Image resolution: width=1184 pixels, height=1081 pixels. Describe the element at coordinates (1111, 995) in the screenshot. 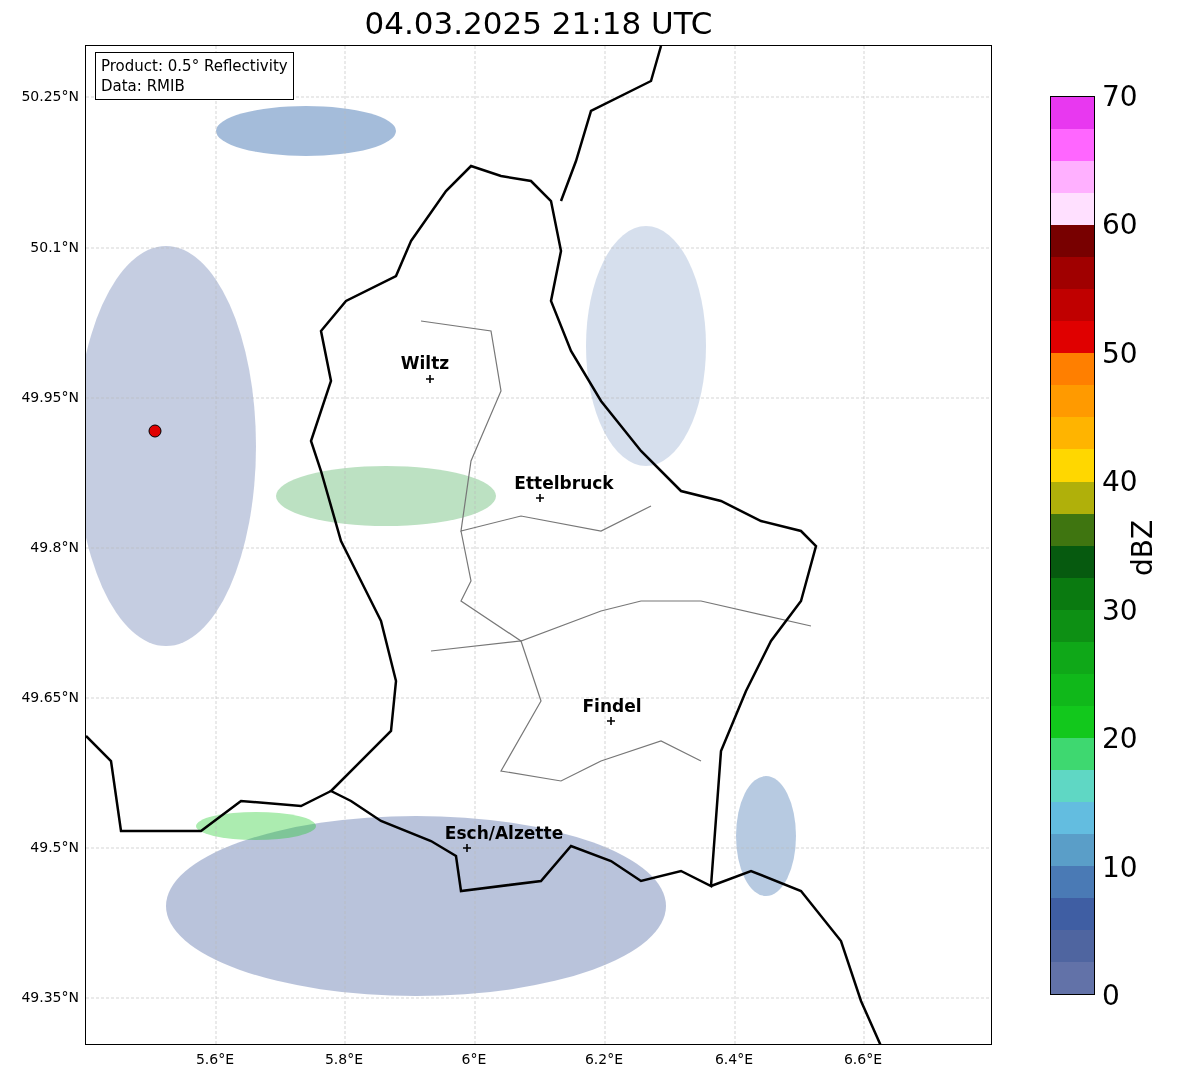

I see `colorbar-tick-label: 0` at that location.